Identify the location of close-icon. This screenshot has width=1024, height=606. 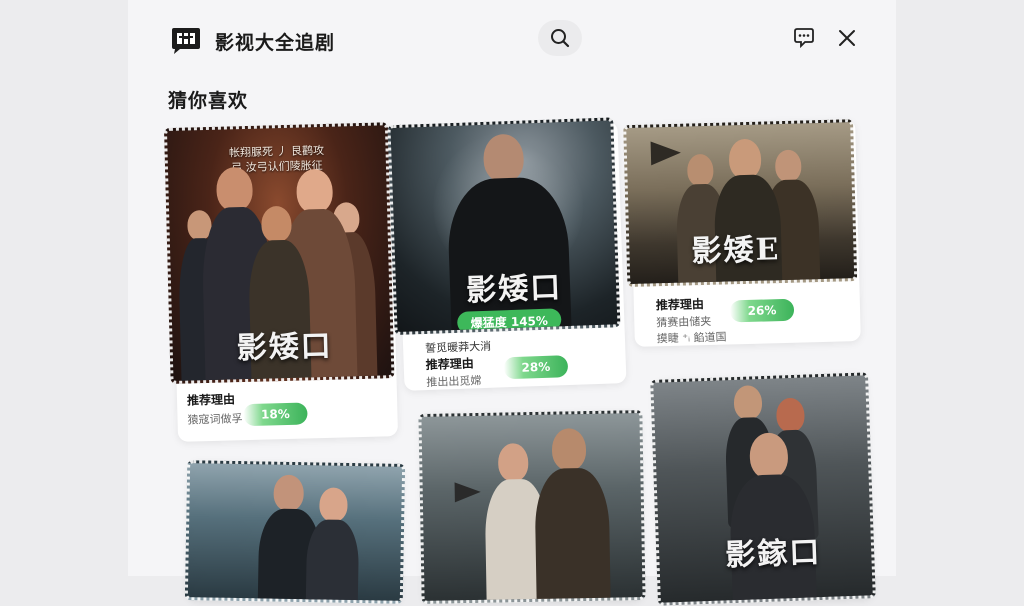
(847, 38).